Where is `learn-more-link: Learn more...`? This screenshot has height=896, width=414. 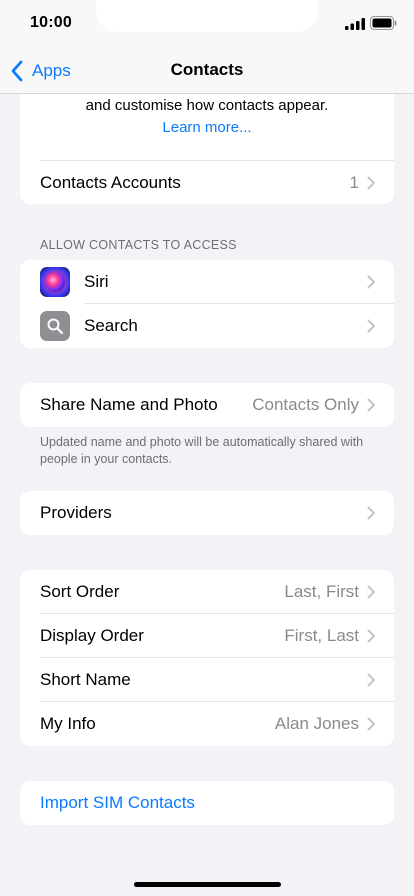 learn-more-link: Learn more... is located at coordinates (207, 128).